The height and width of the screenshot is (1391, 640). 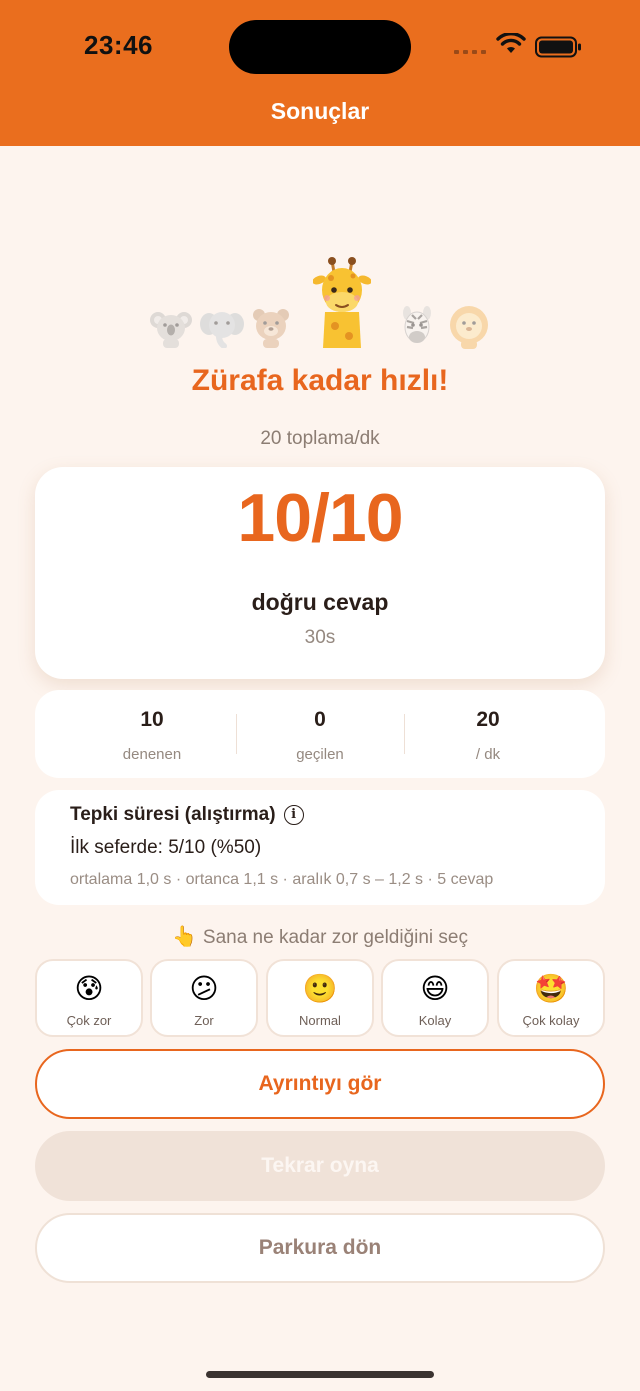 I want to click on koala-icon, so click(x=171, y=330).